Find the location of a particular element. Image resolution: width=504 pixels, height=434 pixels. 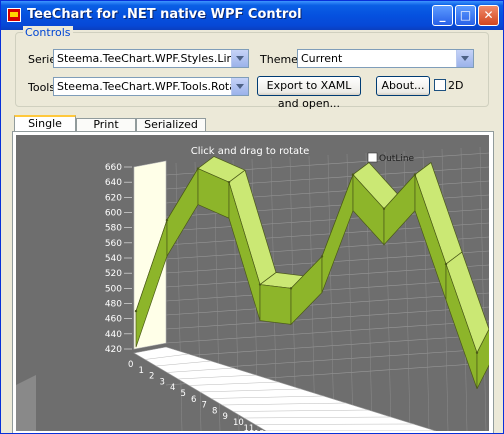

legend-checkbox-outline is located at coordinates (372, 157).